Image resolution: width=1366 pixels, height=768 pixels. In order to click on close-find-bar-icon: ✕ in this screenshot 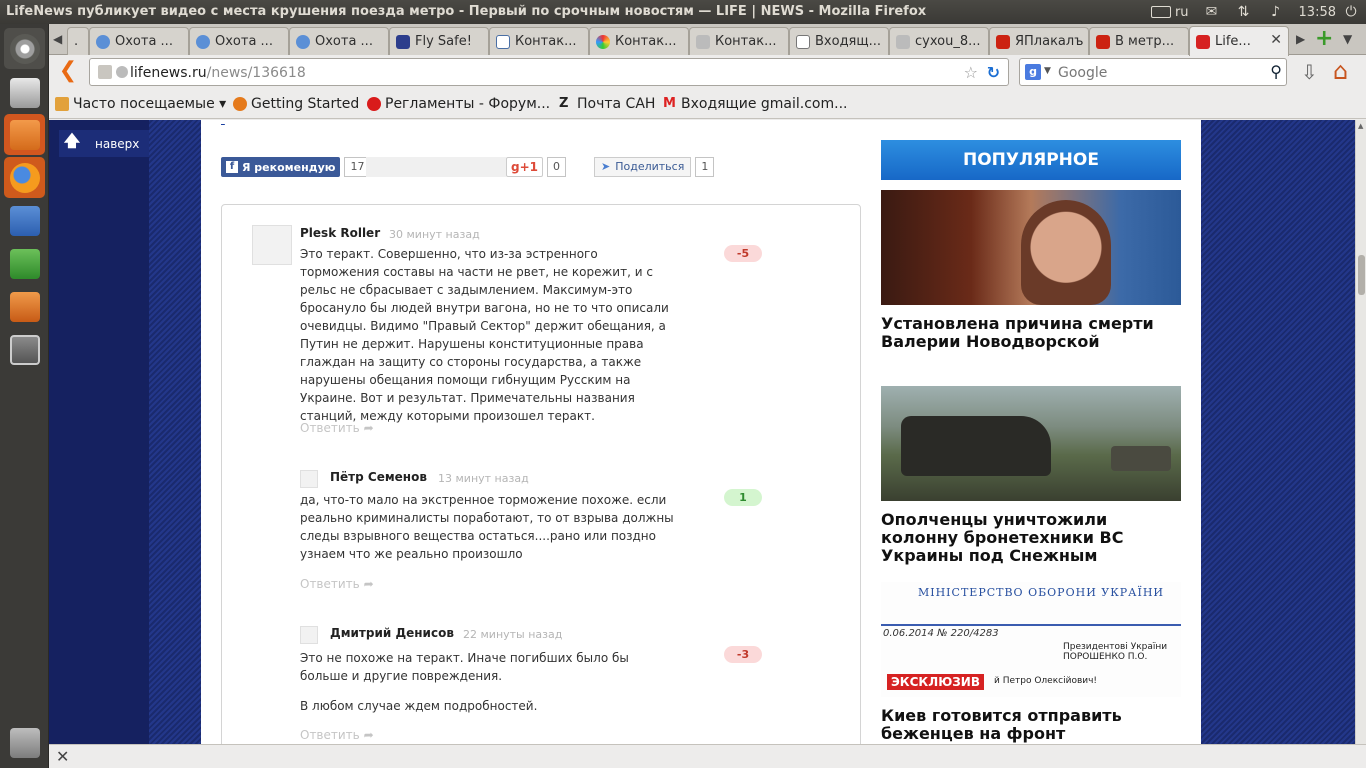, I will do `click(62, 756)`.